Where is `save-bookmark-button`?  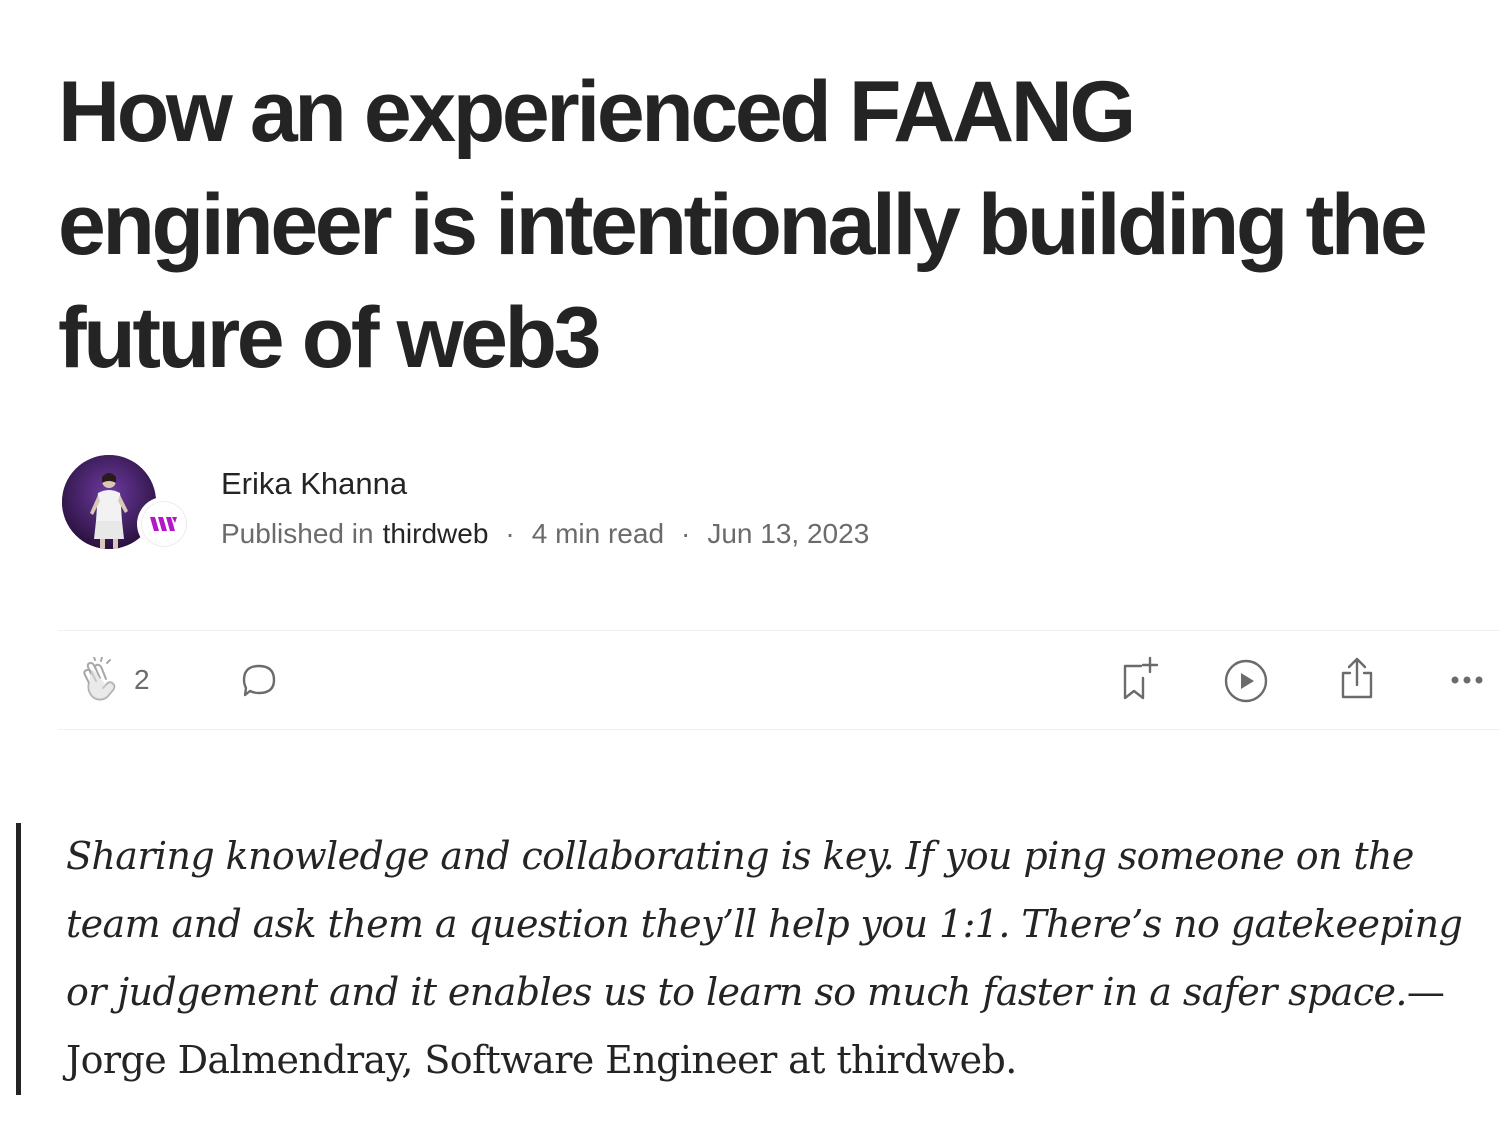
save-bookmark-button is located at coordinates (1137, 678).